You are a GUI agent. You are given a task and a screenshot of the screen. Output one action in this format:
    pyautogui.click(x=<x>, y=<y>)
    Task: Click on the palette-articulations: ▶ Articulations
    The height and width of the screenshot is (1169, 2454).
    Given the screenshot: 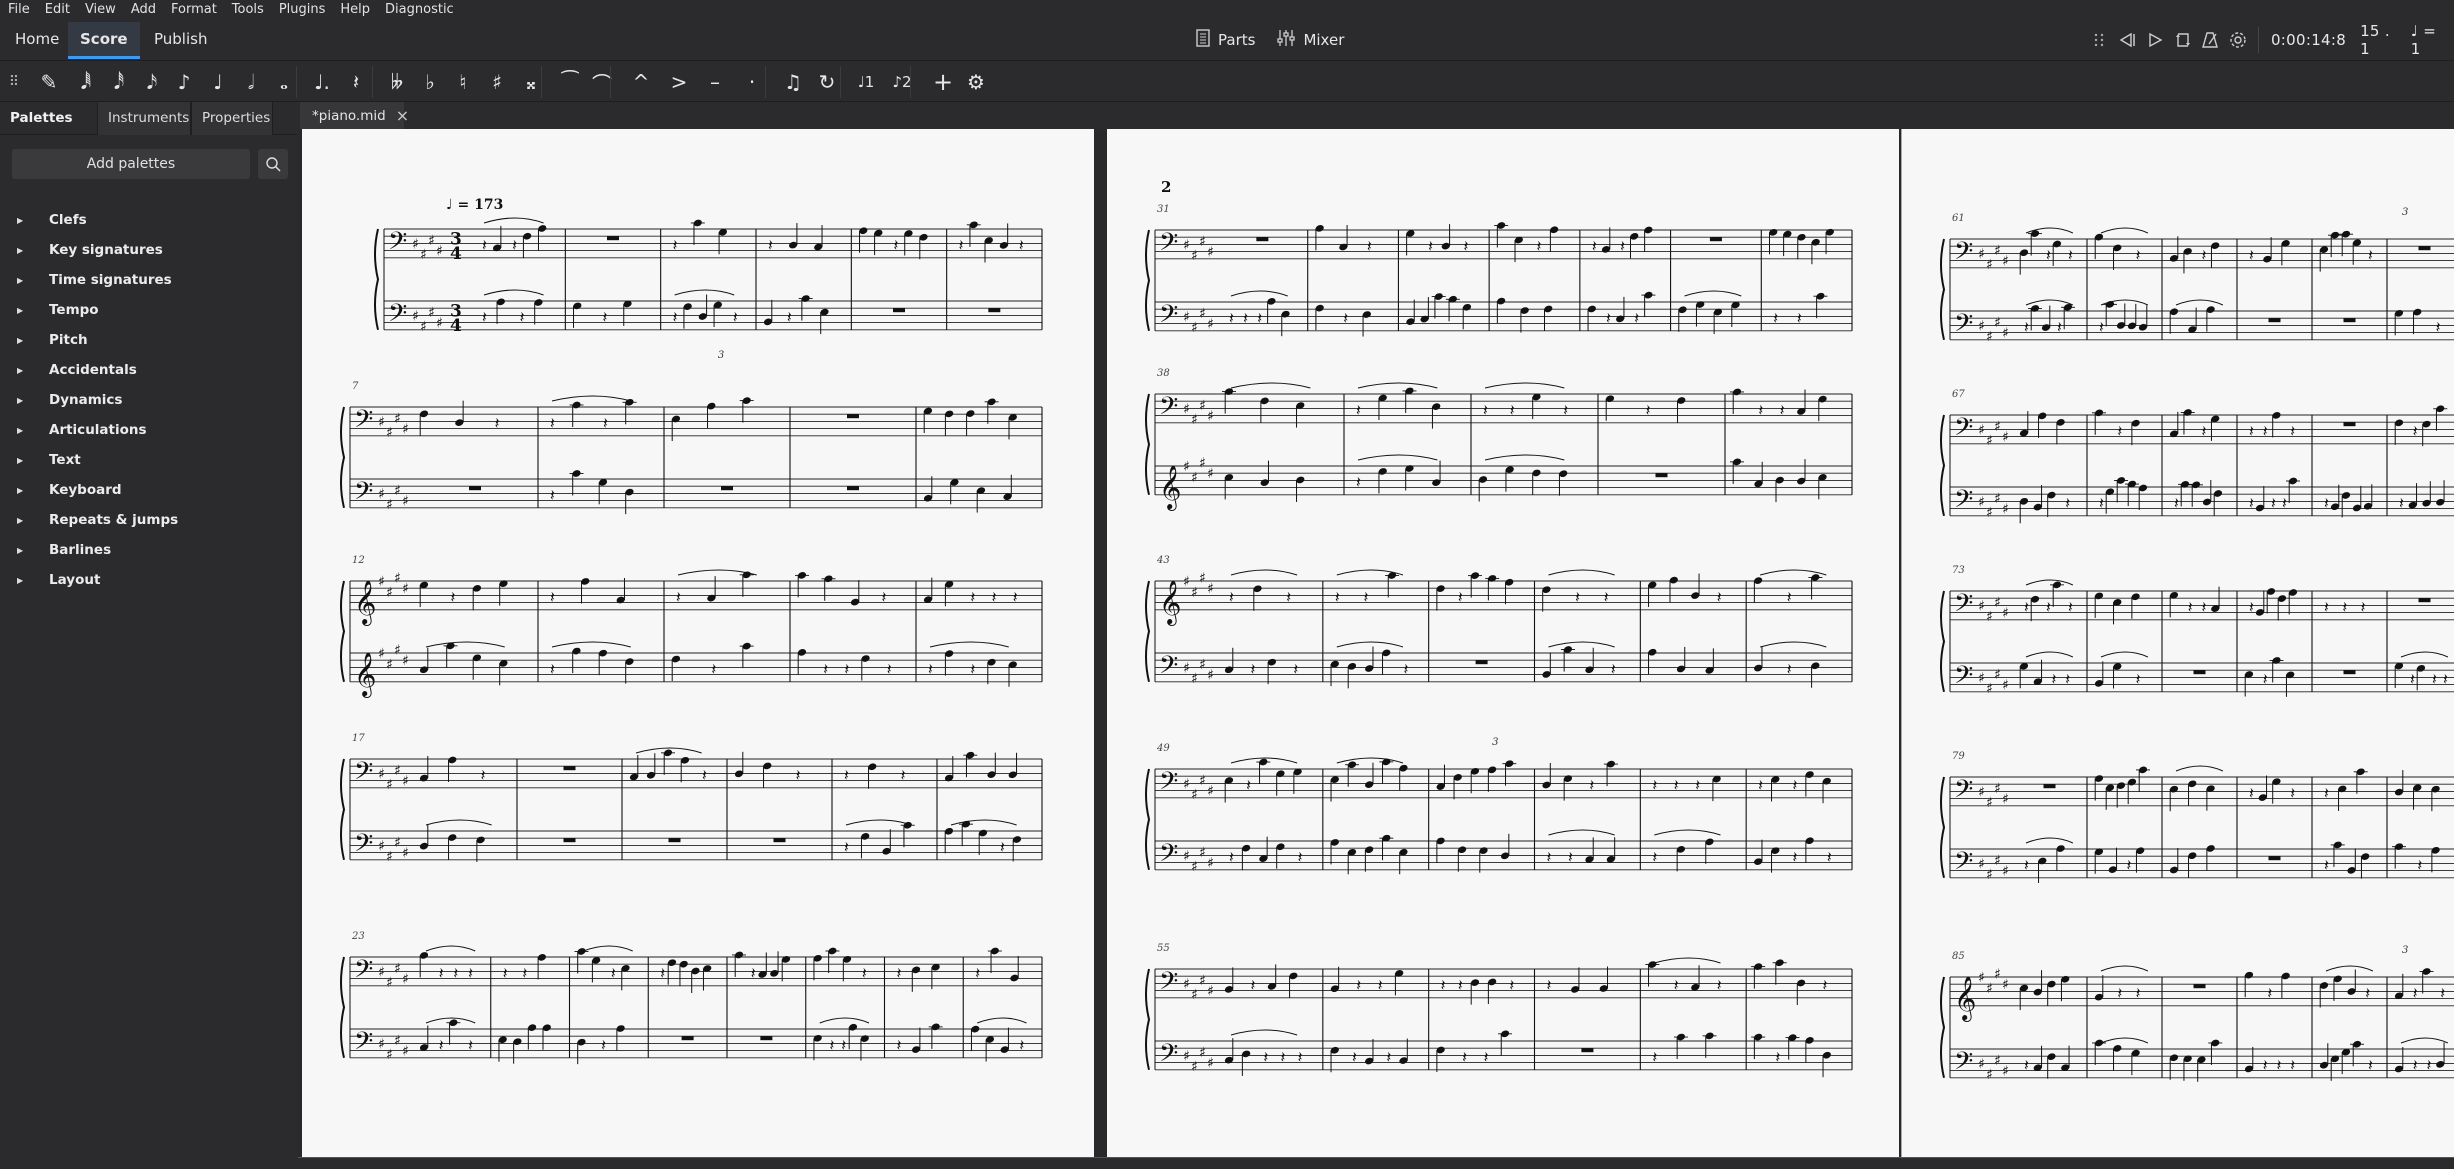 What is the action you would take?
    pyautogui.click(x=148, y=430)
    